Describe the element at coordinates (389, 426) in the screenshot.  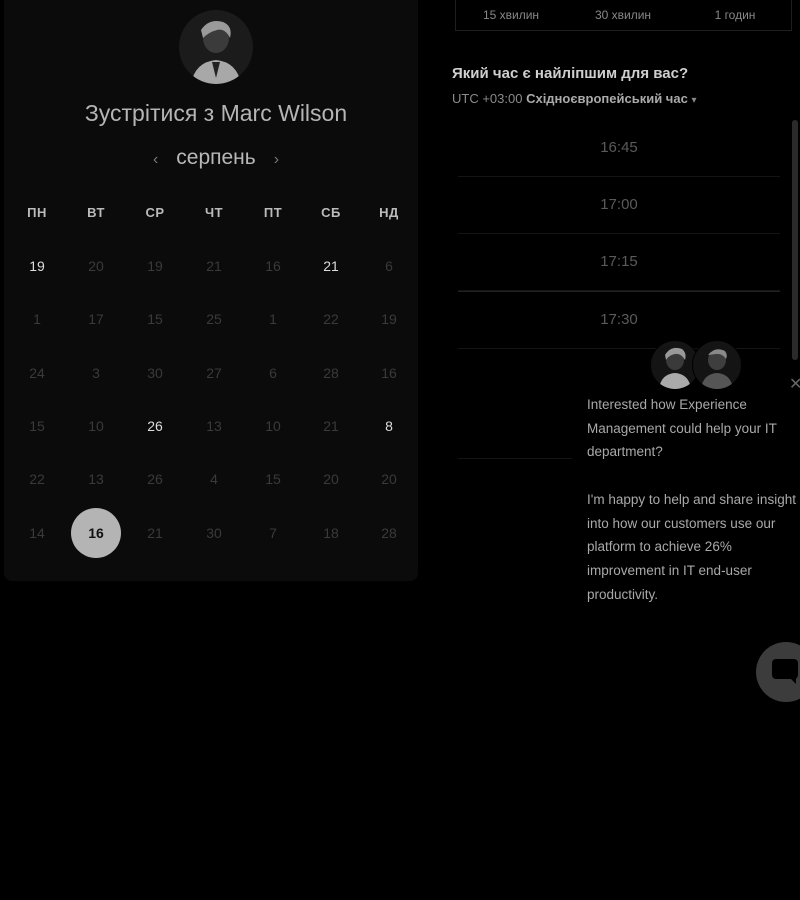
I see `calendar-day: 8` at that location.